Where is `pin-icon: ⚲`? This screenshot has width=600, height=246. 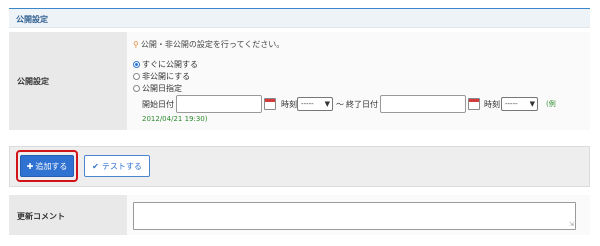
pin-icon: ⚲ is located at coordinates (136, 44).